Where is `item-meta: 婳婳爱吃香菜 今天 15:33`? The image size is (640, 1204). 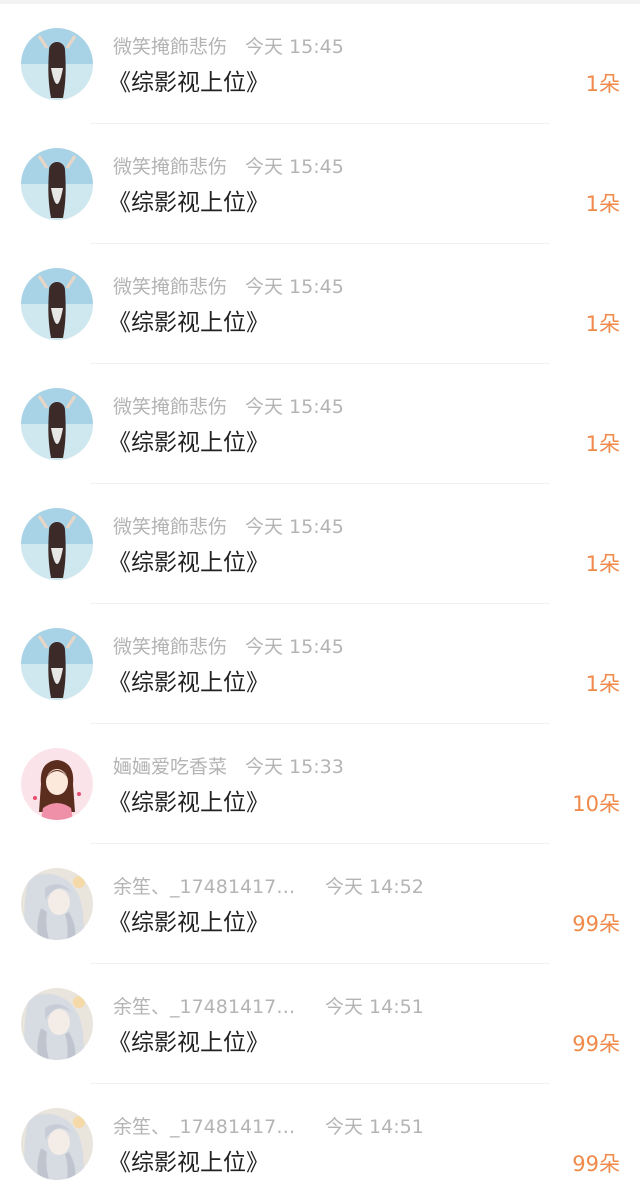
item-meta: 婳婳爱吃香菜 今天 15:33 is located at coordinates (228, 767).